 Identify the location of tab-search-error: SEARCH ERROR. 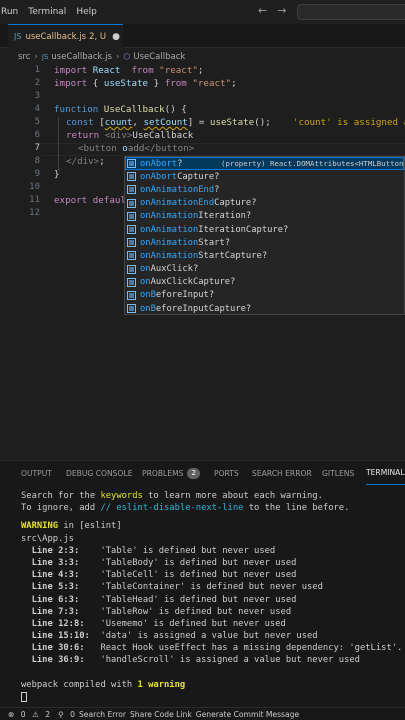
(282, 473).